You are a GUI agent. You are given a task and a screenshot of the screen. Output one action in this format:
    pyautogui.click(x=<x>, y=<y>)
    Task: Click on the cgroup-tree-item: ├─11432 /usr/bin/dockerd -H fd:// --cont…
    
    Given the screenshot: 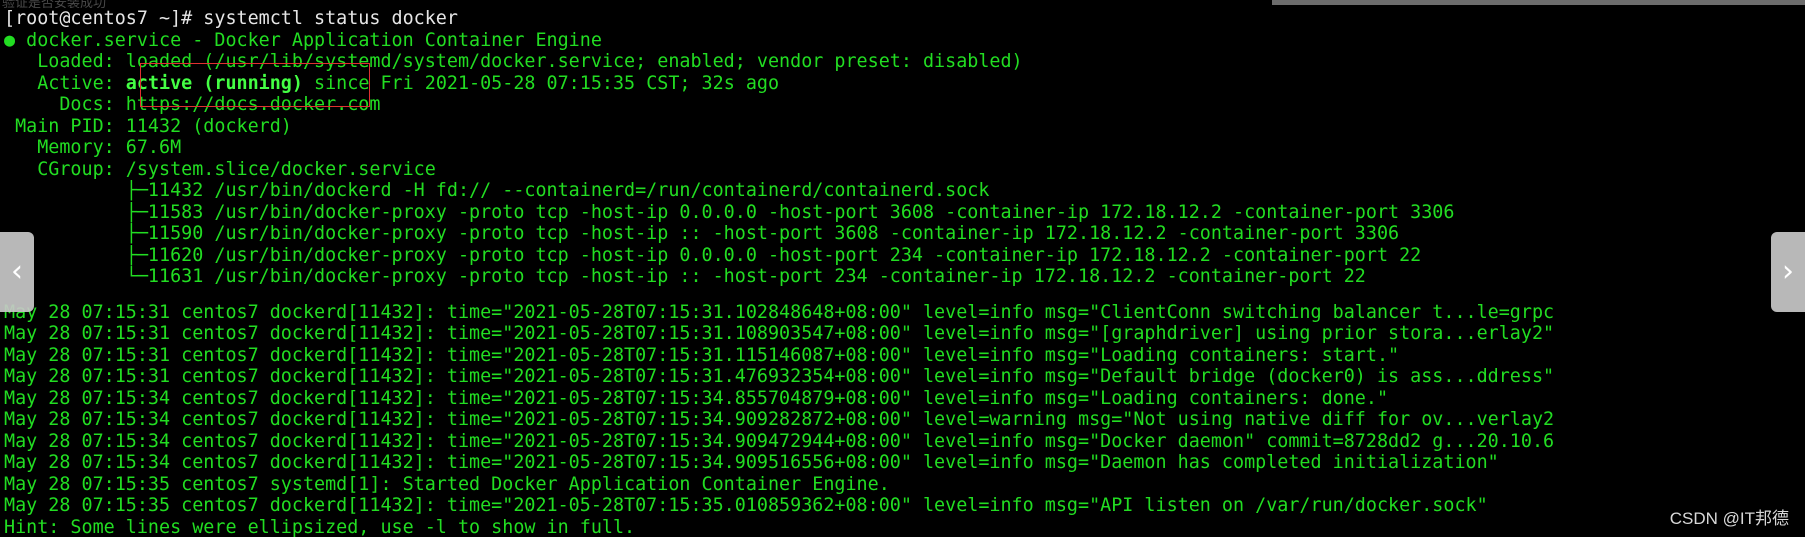 What is the action you would take?
    pyautogui.click(x=497, y=190)
    